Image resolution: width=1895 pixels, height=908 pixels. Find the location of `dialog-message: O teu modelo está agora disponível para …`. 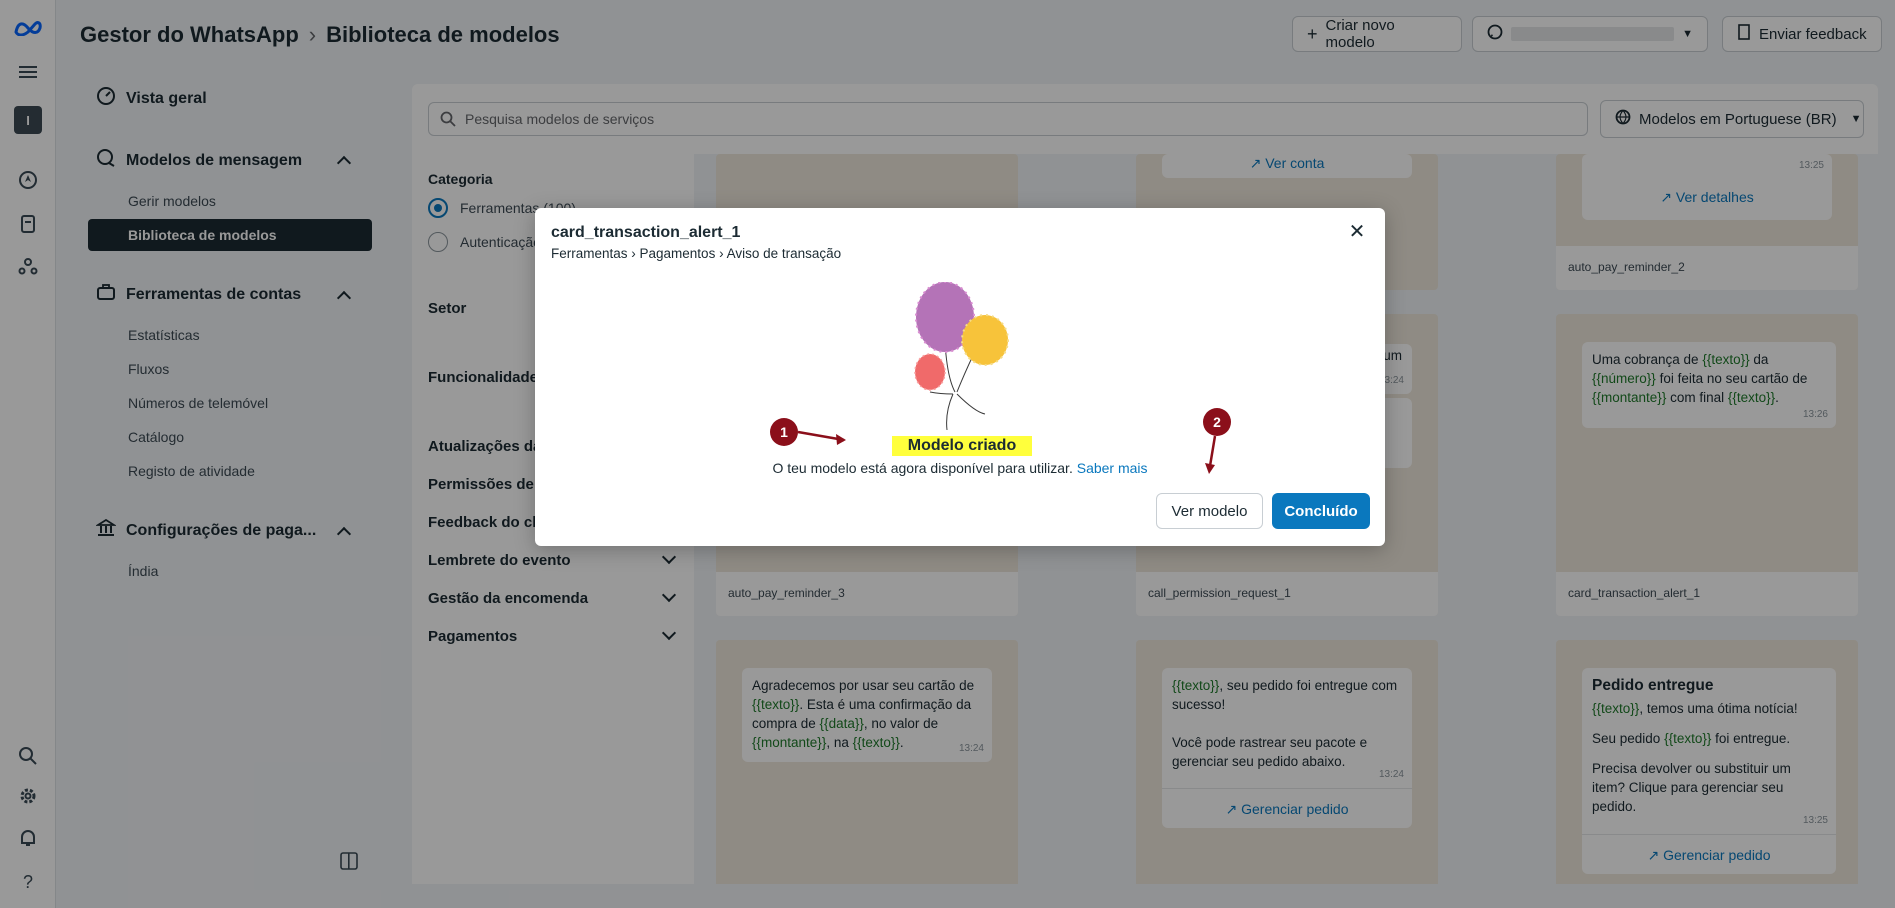

dialog-message: O teu modelo está agora disponível para … is located at coordinates (960, 468).